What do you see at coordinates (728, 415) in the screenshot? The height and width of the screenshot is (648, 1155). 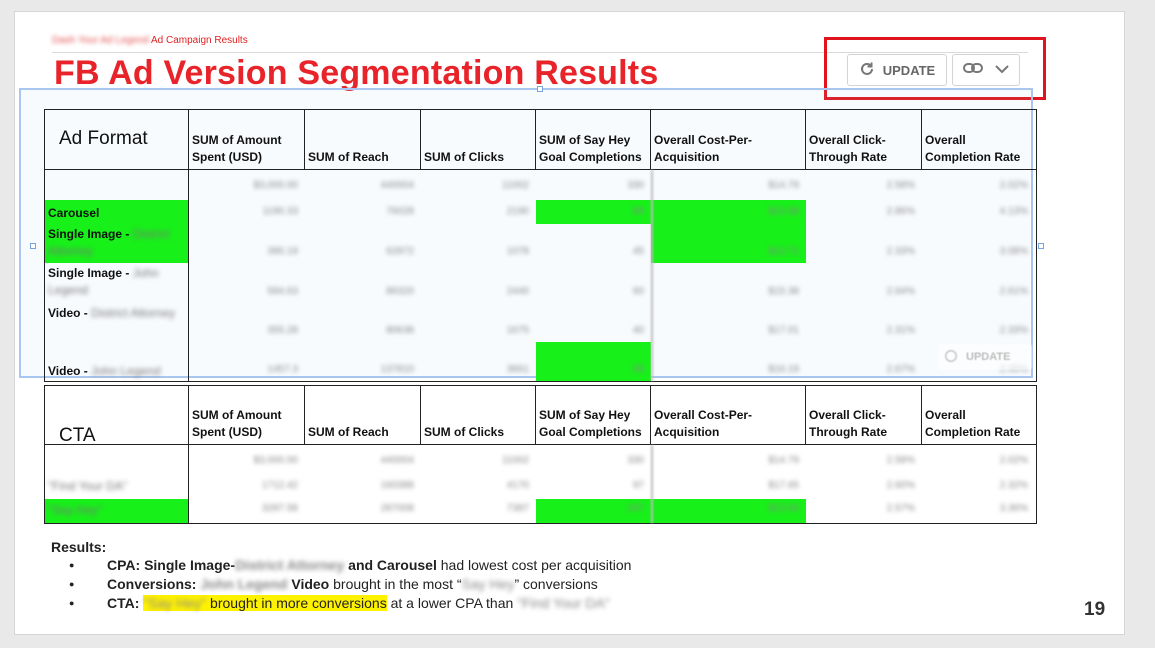 I see `col-header: Overall Cost-Per-Acquisition` at bounding box center [728, 415].